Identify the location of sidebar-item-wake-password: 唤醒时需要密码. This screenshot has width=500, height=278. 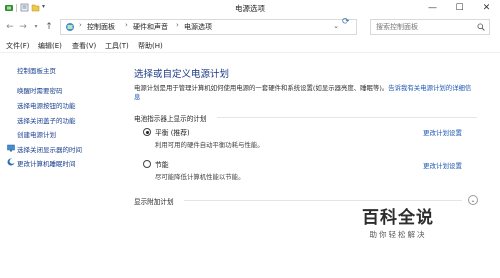
(40, 90).